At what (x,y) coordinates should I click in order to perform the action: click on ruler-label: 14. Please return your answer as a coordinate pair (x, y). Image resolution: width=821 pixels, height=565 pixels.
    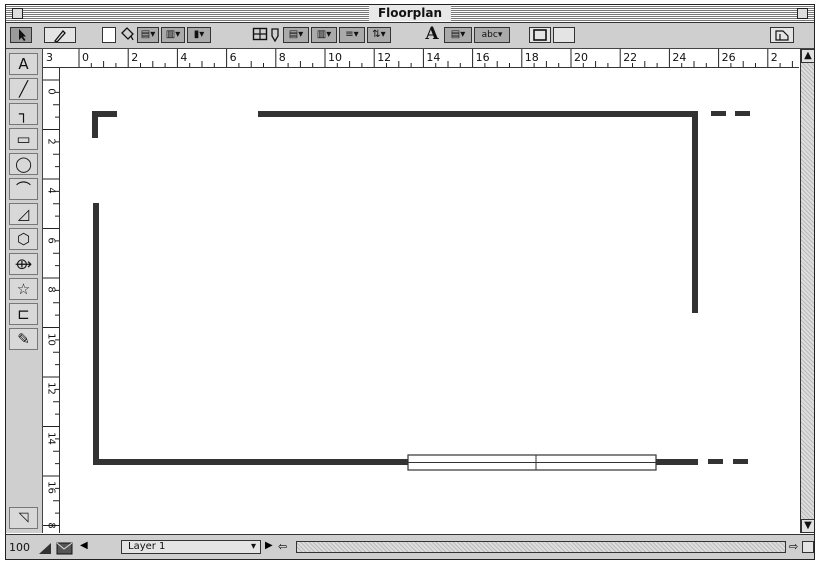
    Looking at the image, I should click on (51, 438).